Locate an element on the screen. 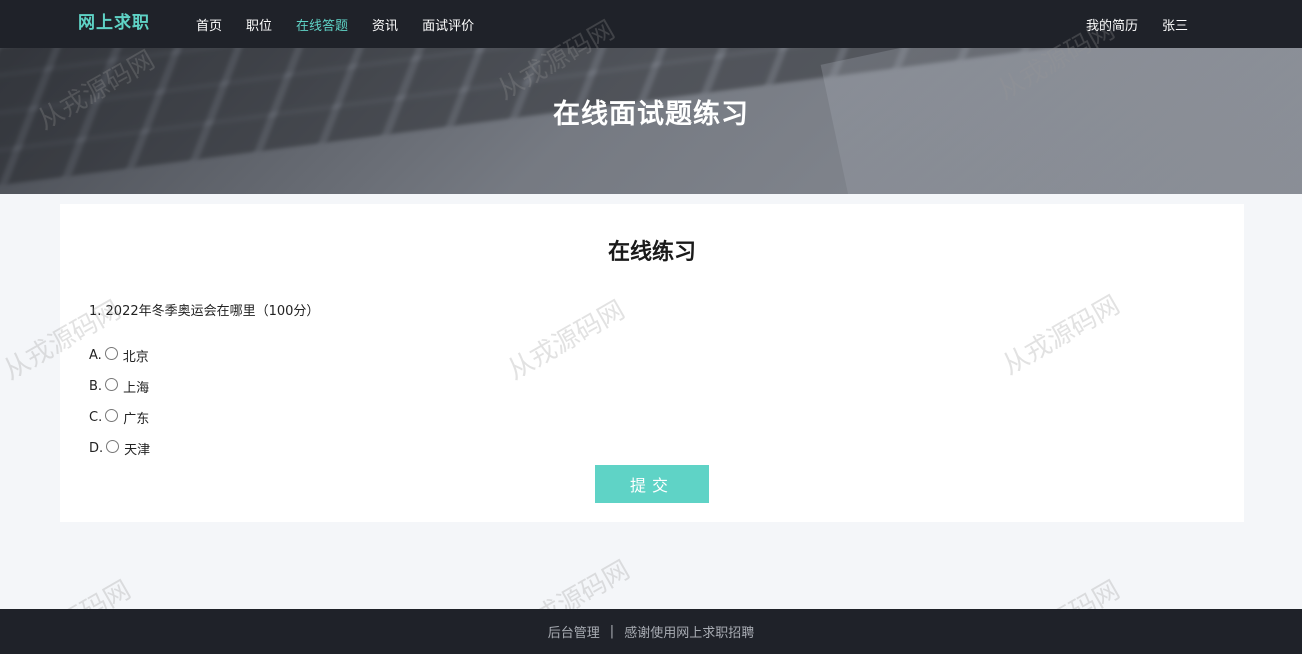 The height and width of the screenshot is (654, 1302). answer-options: A. 北京 B. 上海 C. 广东 D. 天津 is located at coordinates (119, 402).